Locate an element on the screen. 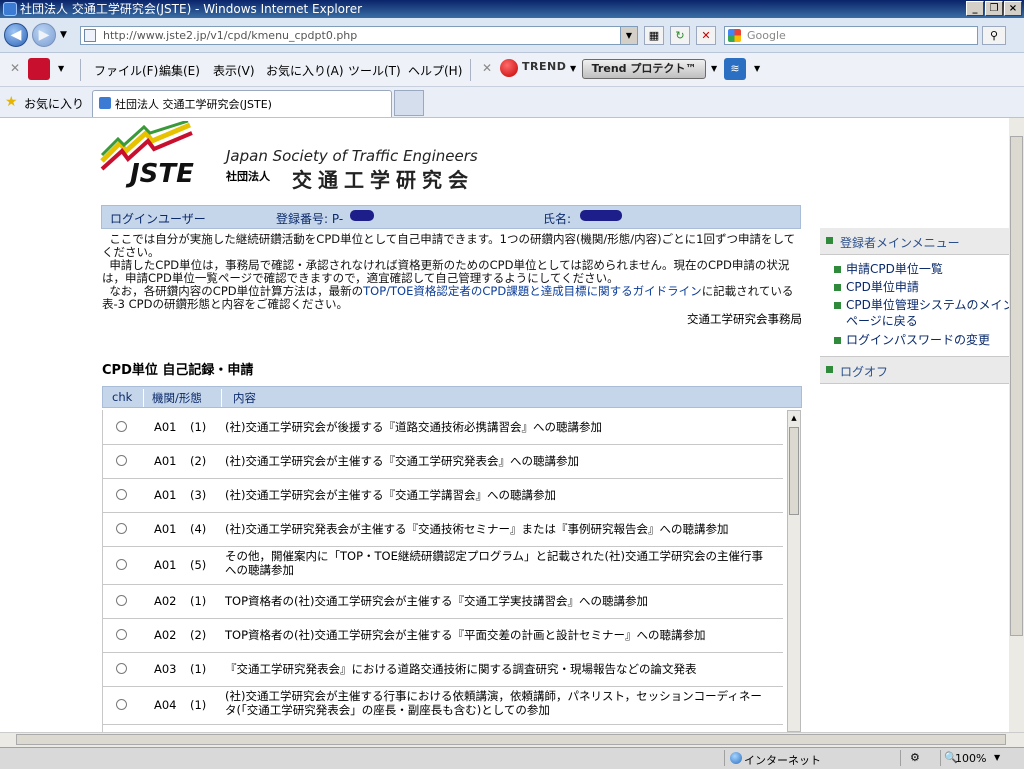 This screenshot has height=769, width=1024. page-scroll-thumb is located at coordinates (1016, 386).